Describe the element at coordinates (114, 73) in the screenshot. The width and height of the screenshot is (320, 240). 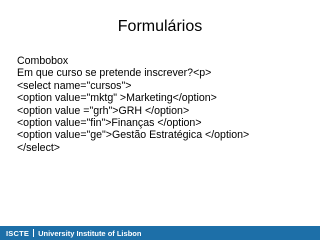
I see `content-line: Em que curso se pretende inscrever?<p>` at that location.